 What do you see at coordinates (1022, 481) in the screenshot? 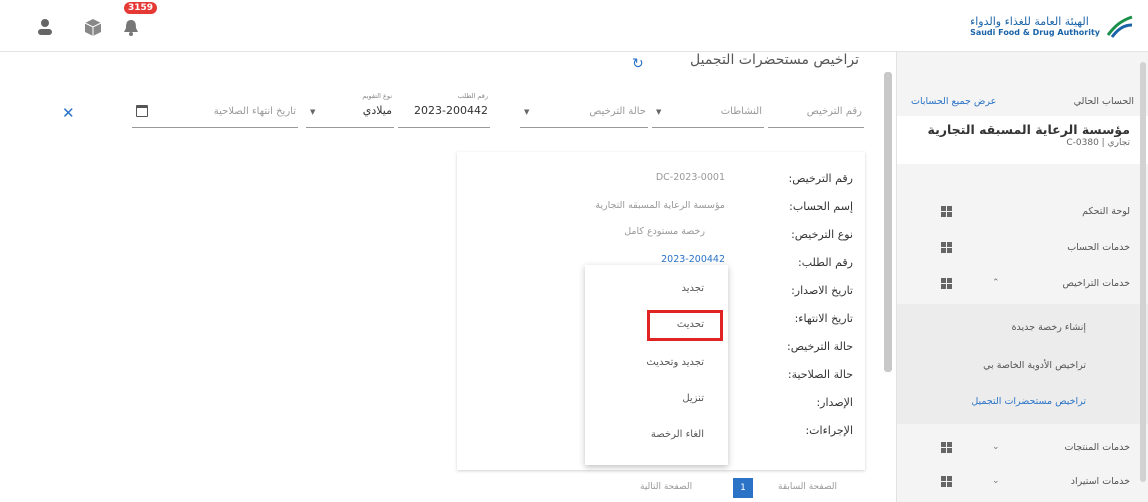
I see `sidebar-item-import-services: خدمات استيراد ⌄` at bounding box center [1022, 481].